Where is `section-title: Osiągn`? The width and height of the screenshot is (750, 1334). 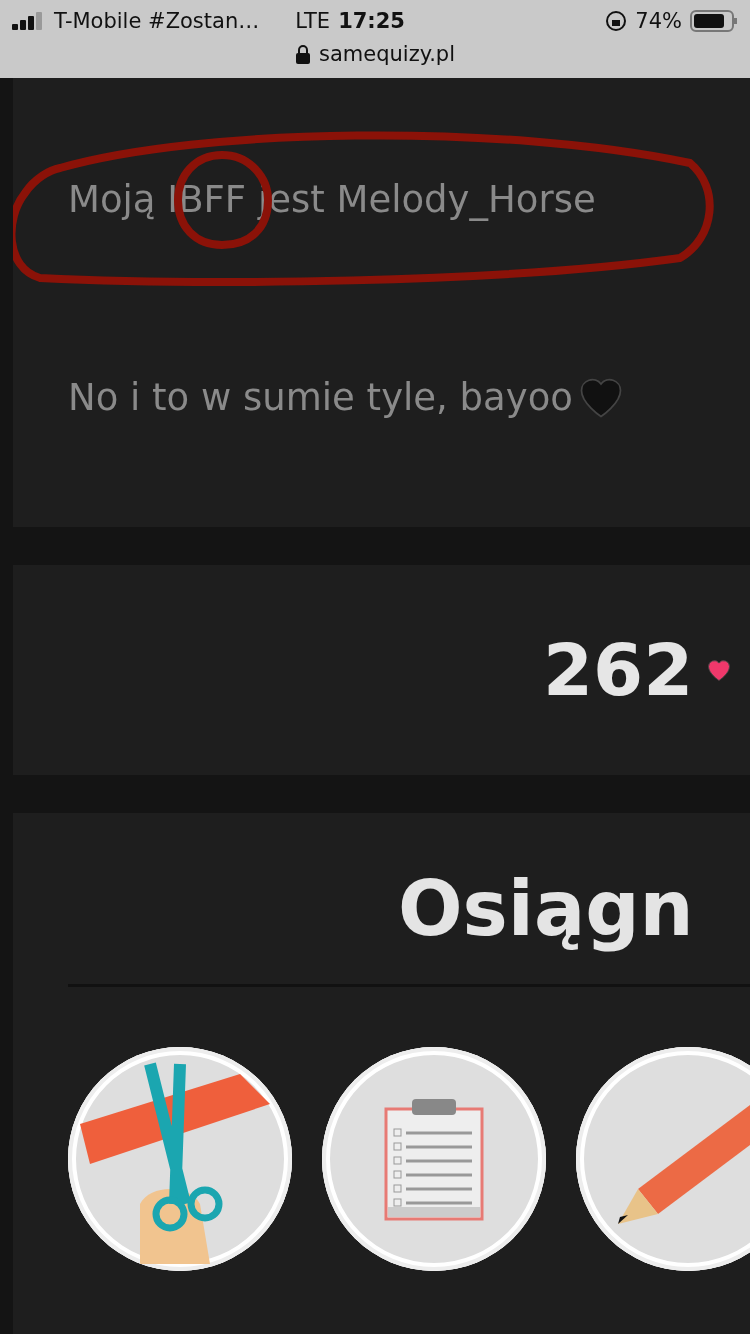
section-title: Osiągn is located at coordinates (546, 909).